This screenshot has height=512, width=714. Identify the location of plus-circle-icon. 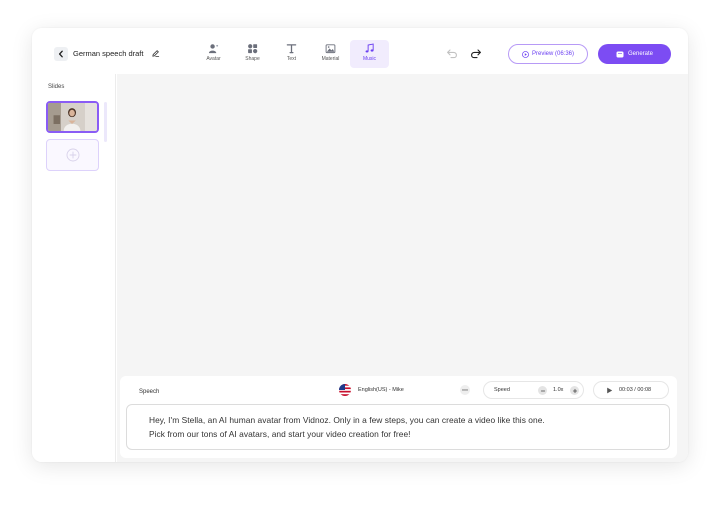
(72, 155).